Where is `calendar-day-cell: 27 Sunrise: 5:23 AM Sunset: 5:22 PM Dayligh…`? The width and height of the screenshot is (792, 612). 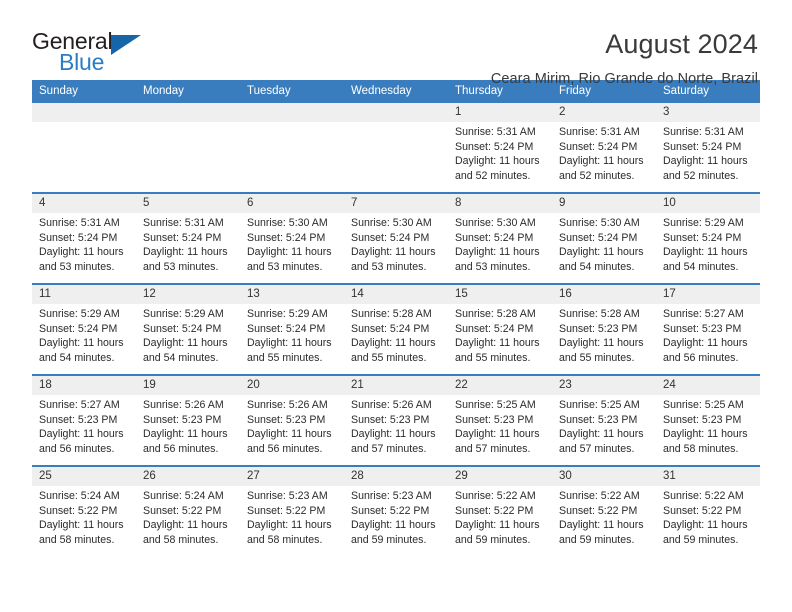
calendar-day-cell: 27 Sunrise: 5:23 AM Sunset: 5:22 PM Dayligh… is located at coordinates (292, 511).